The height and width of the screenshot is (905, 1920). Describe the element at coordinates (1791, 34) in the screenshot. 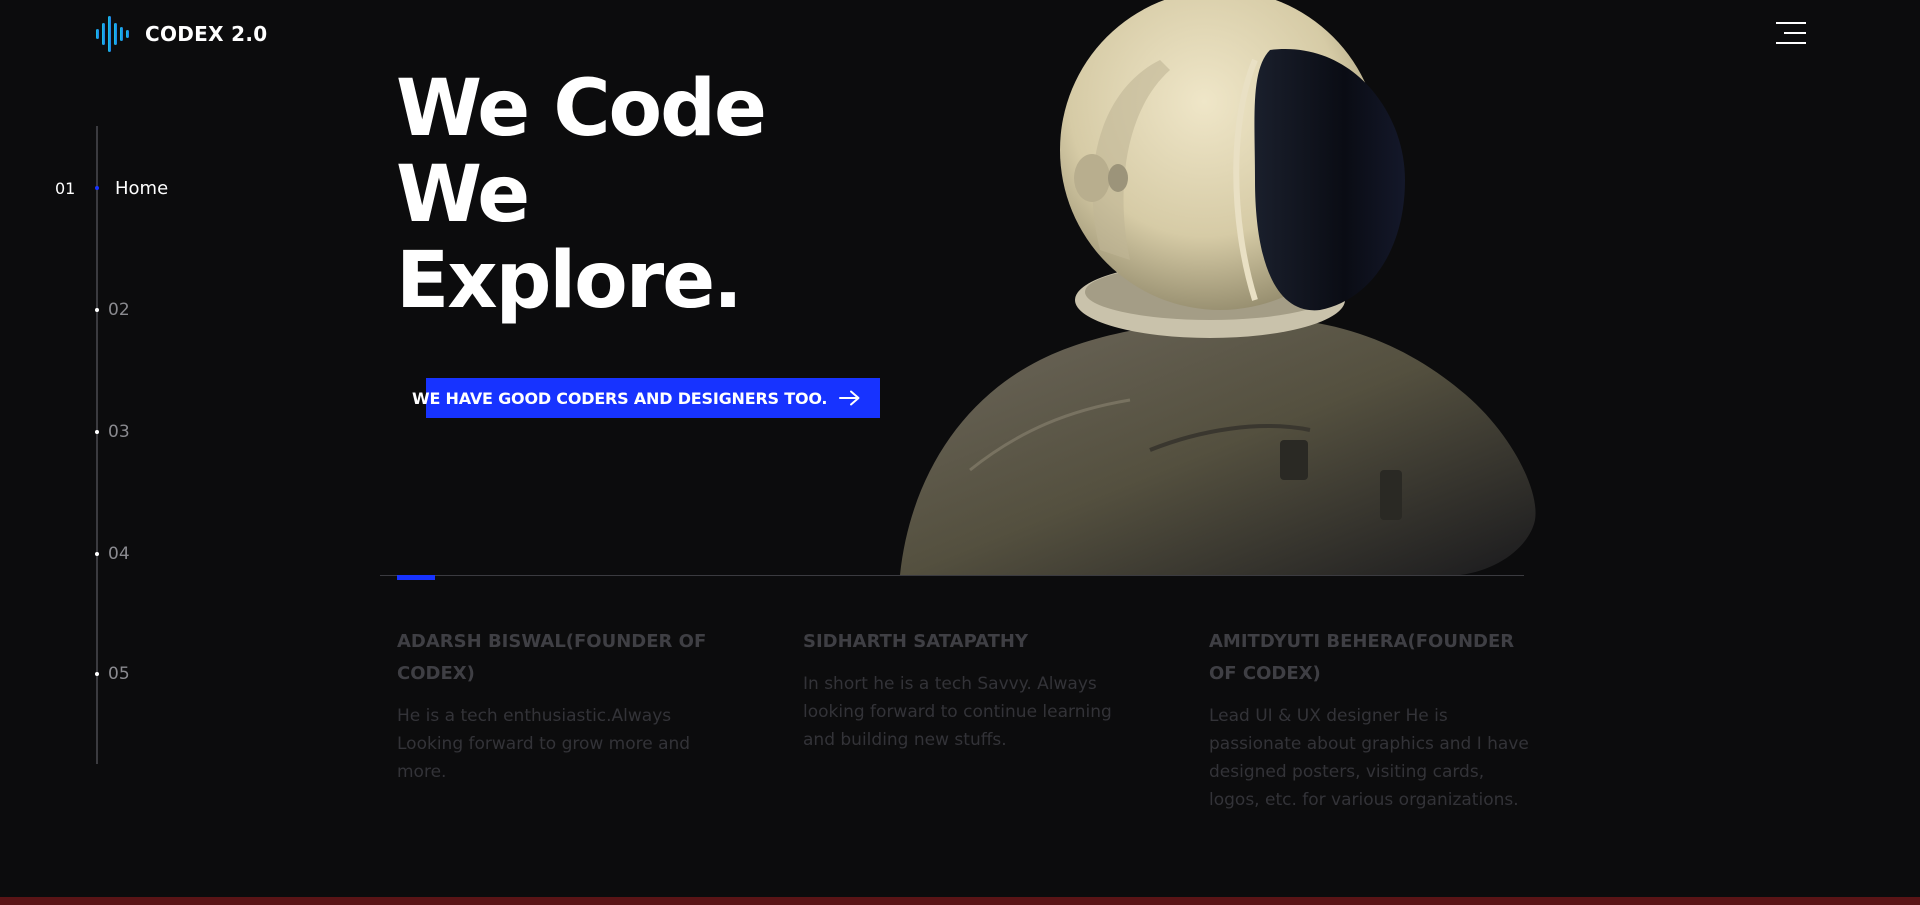

I see `hamburger-menu-icon` at that location.